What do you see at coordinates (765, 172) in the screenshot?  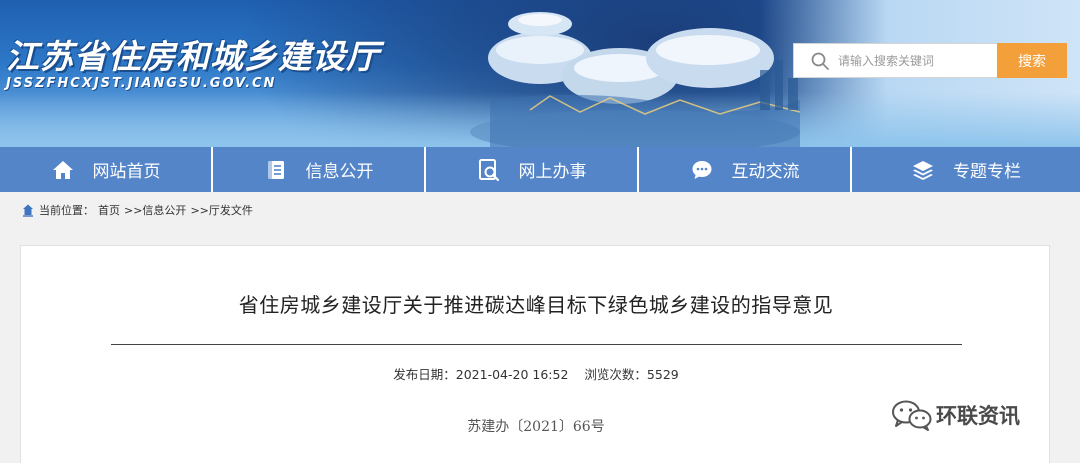 I see `nav-item-label: 互动交流` at bounding box center [765, 172].